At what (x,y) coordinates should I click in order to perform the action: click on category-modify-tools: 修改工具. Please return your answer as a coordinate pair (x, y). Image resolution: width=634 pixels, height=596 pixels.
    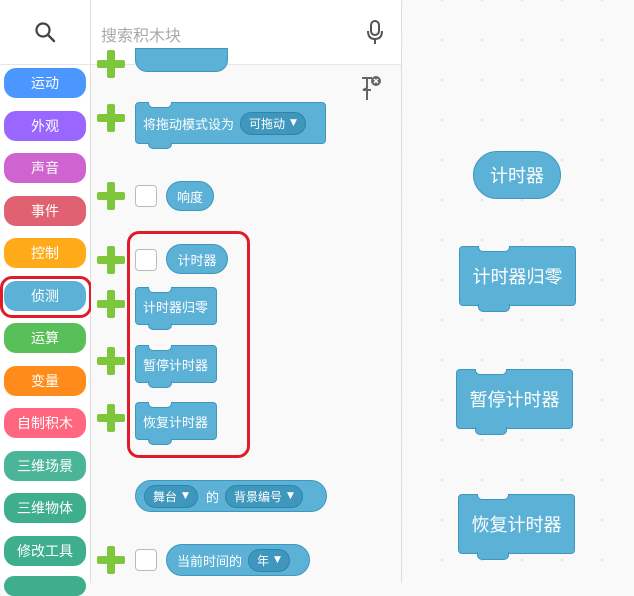
    Looking at the image, I should click on (45, 551).